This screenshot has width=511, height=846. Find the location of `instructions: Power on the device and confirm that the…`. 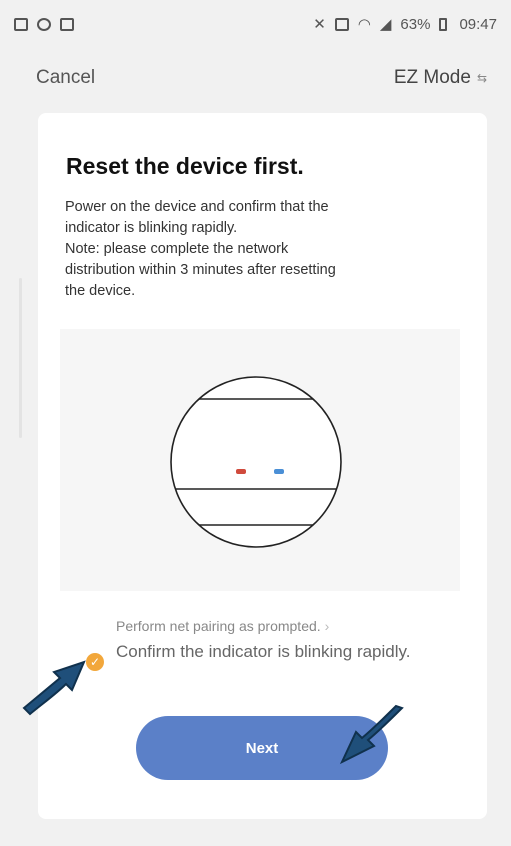

instructions: Power on the device and confirm that the… is located at coordinates (260, 249).